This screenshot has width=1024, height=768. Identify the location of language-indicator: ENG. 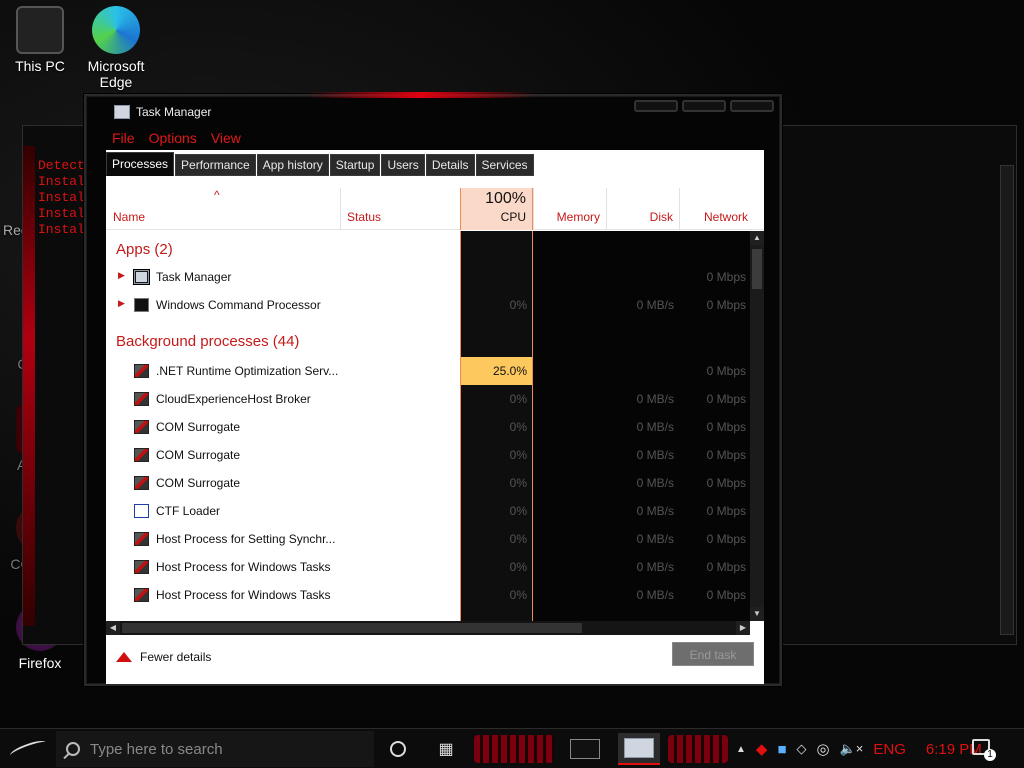
(889, 749).